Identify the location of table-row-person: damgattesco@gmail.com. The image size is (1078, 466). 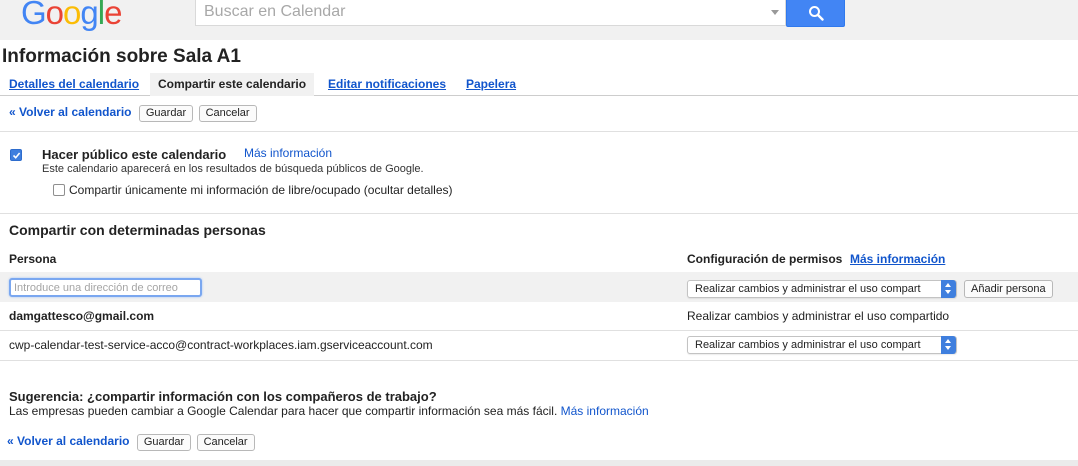
(82, 316).